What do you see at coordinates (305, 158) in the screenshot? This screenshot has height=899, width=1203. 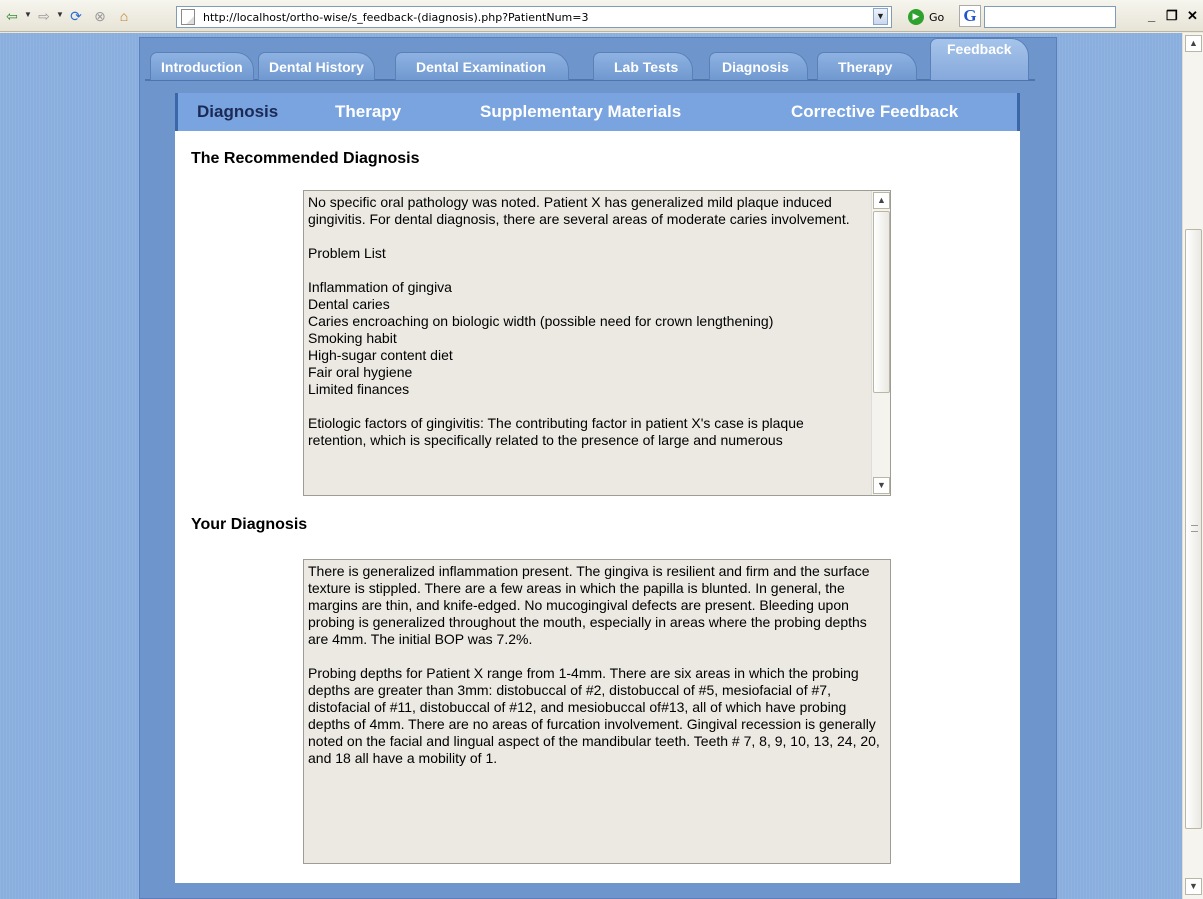 I see `recommended-diagnosis-title: The Recommended Diagnosis` at bounding box center [305, 158].